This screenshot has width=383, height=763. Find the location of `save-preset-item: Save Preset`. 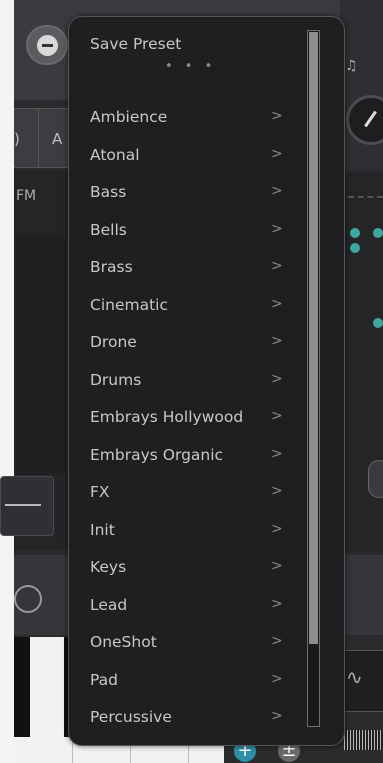

save-preset-item: Save Preset is located at coordinates (135, 44).